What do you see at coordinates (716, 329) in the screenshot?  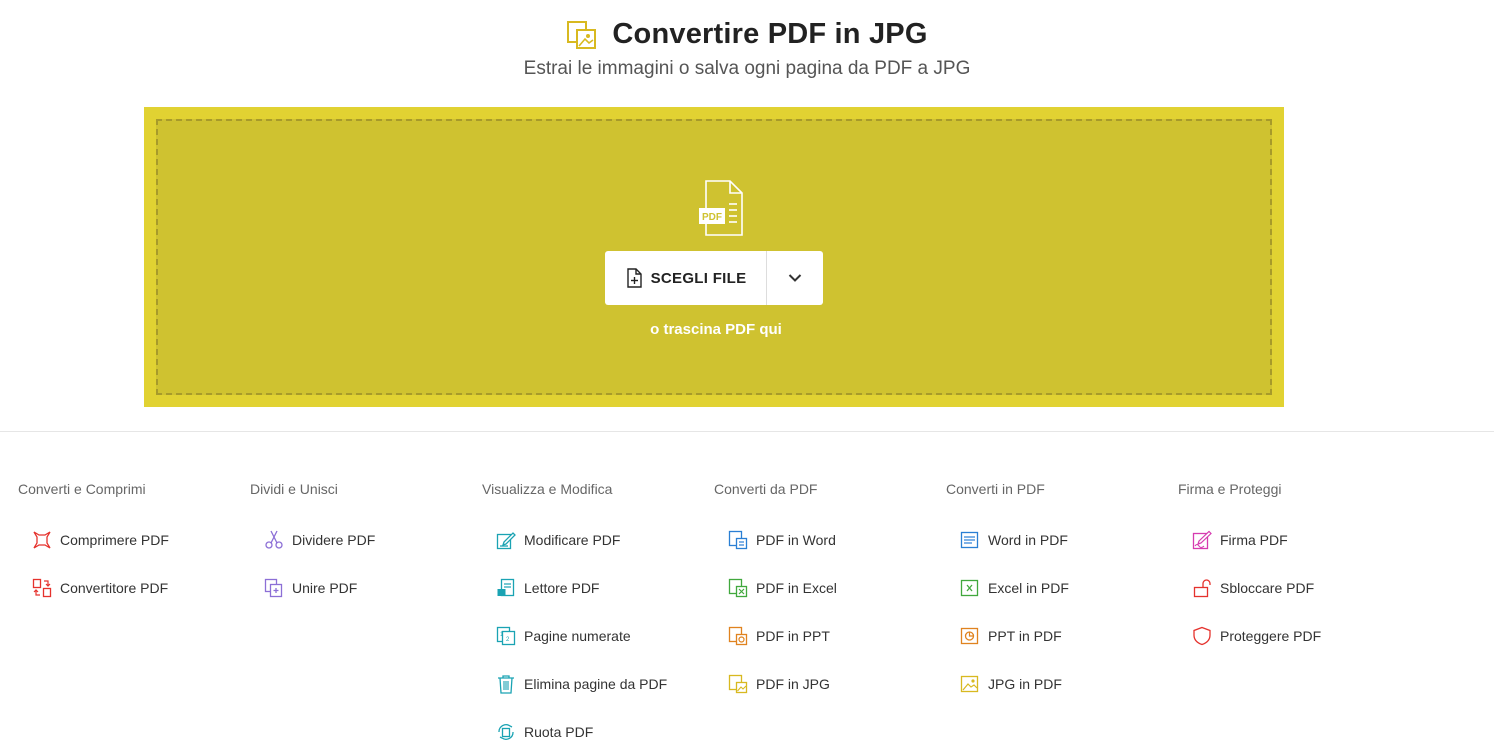 I see `drag-hint: o trascina PDF qui` at bounding box center [716, 329].